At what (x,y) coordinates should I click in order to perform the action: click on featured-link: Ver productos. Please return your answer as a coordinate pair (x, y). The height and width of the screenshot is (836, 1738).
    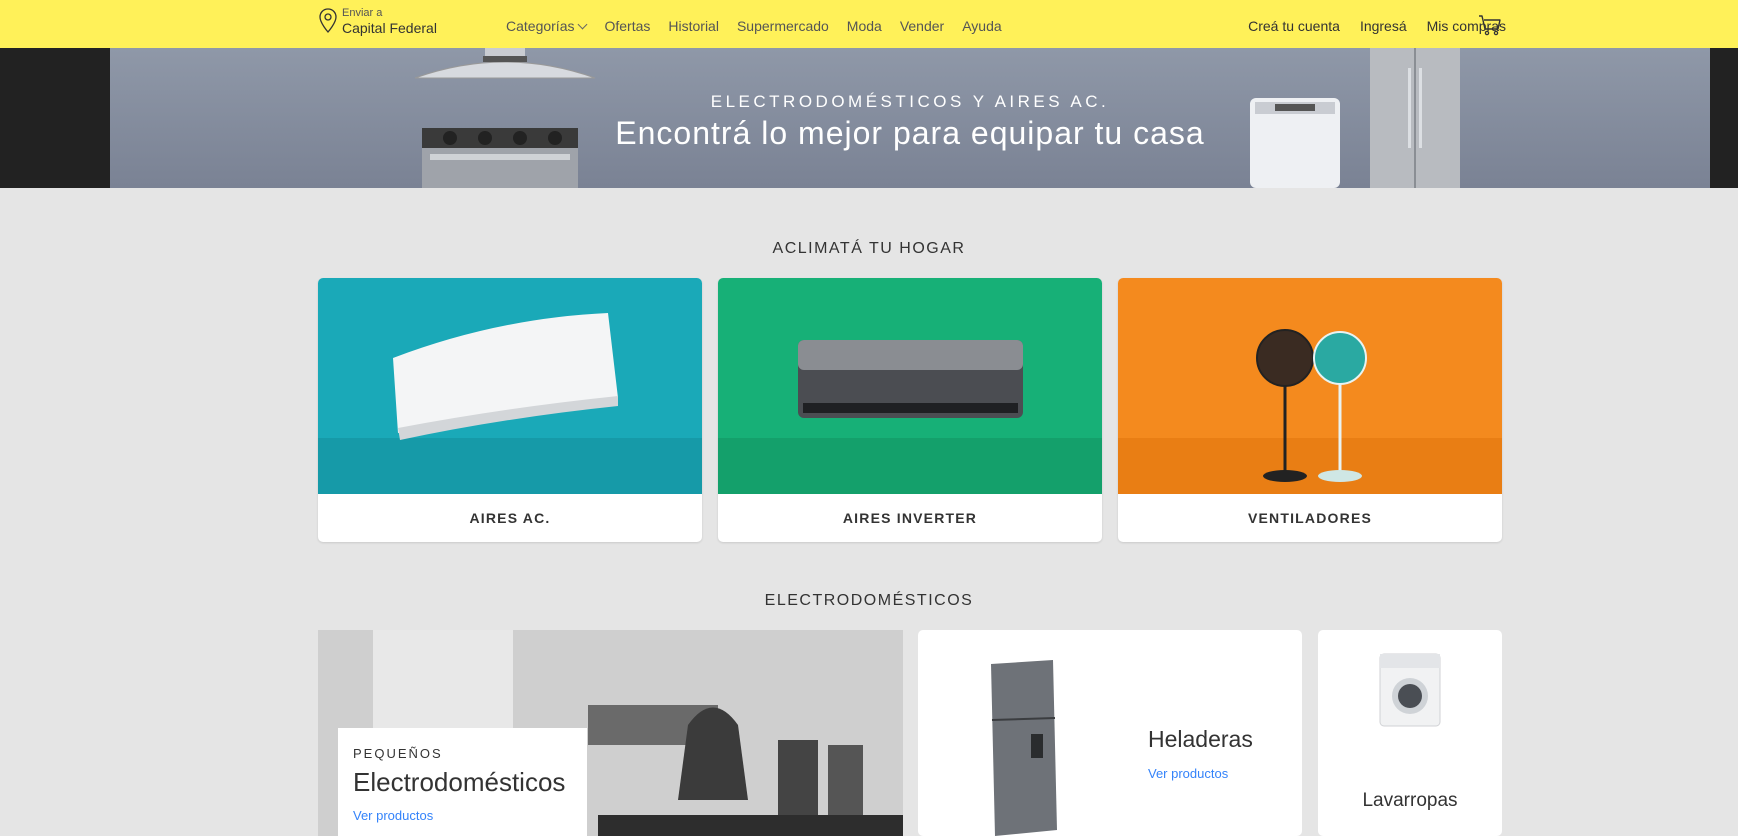
    Looking at the image, I should click on (462, 815).